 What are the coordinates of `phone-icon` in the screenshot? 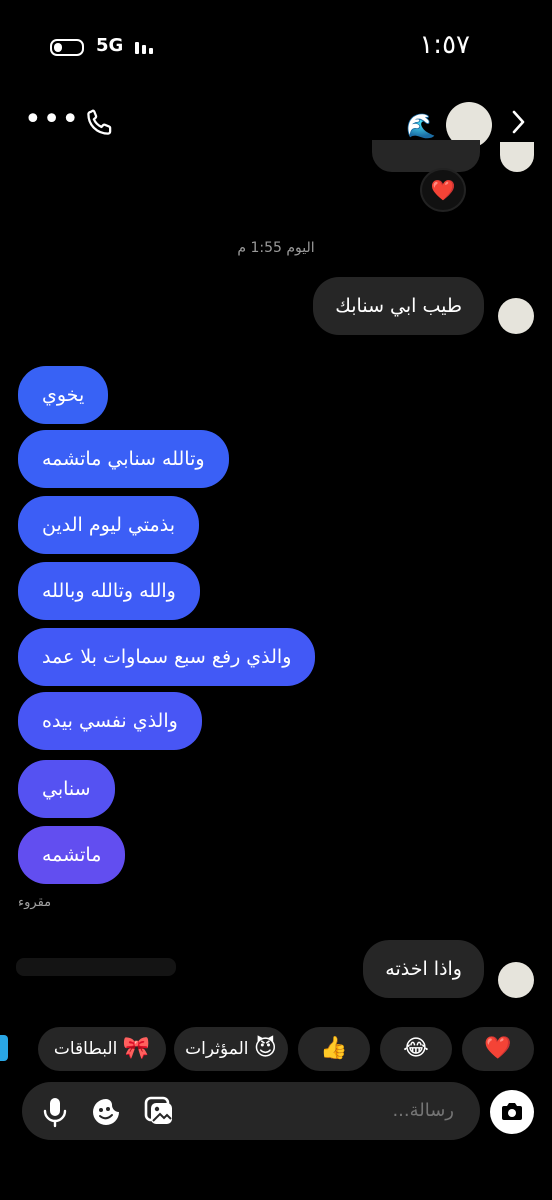 It's located at (100, 122).